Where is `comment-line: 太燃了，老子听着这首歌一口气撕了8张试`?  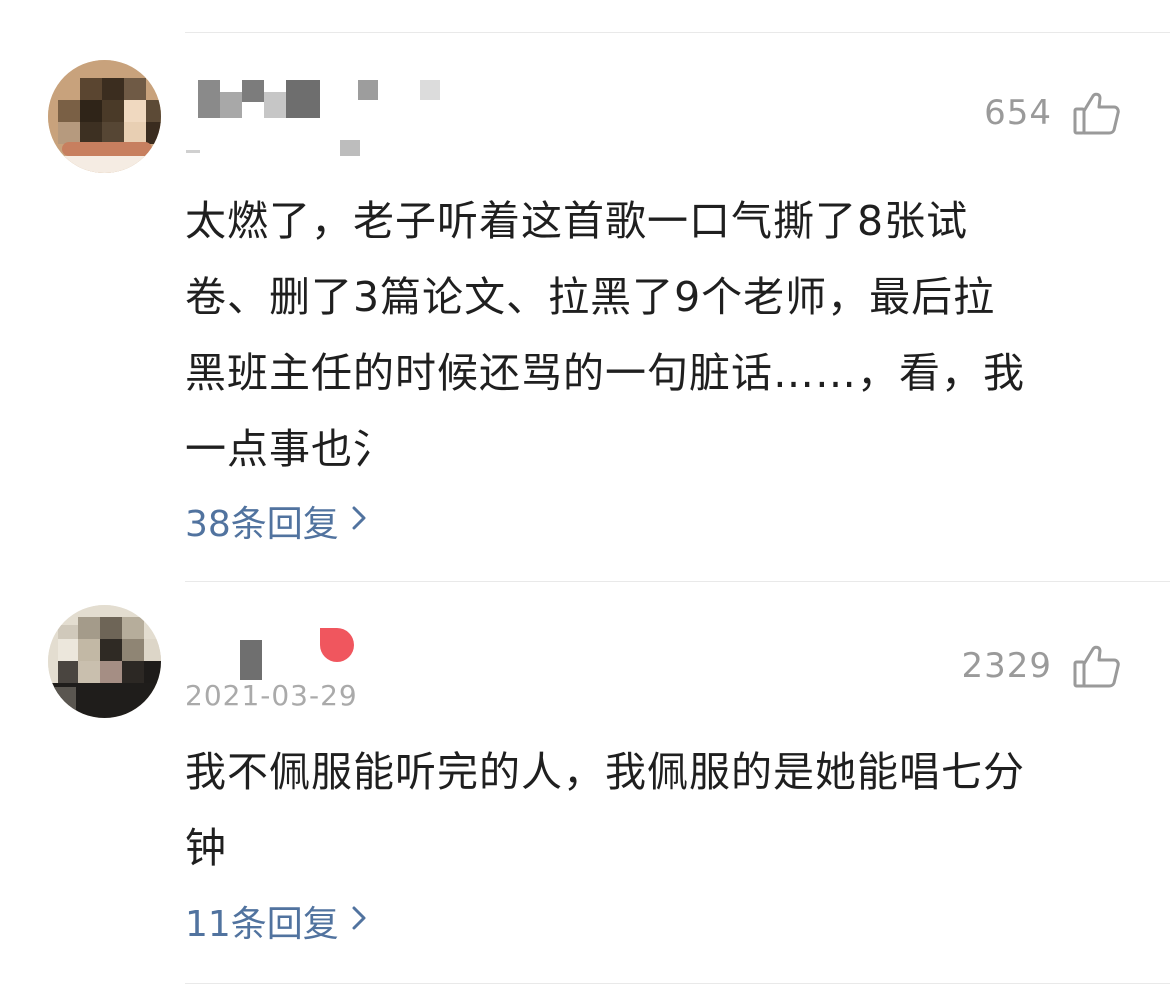 comment-line: 太燃了，老子听着这首歌一口气撕了8张试 is located at coordinates (577, 221).